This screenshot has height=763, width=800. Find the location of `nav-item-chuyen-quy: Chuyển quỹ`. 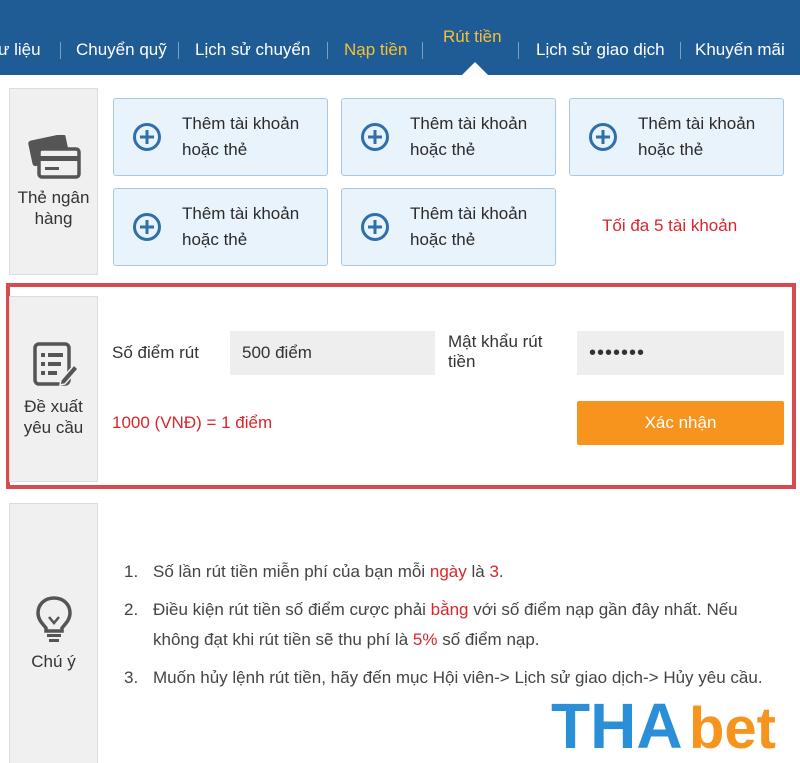

nav-item-chuyen-quy: Chuyển quỹ is located at coordinates (121, 50).